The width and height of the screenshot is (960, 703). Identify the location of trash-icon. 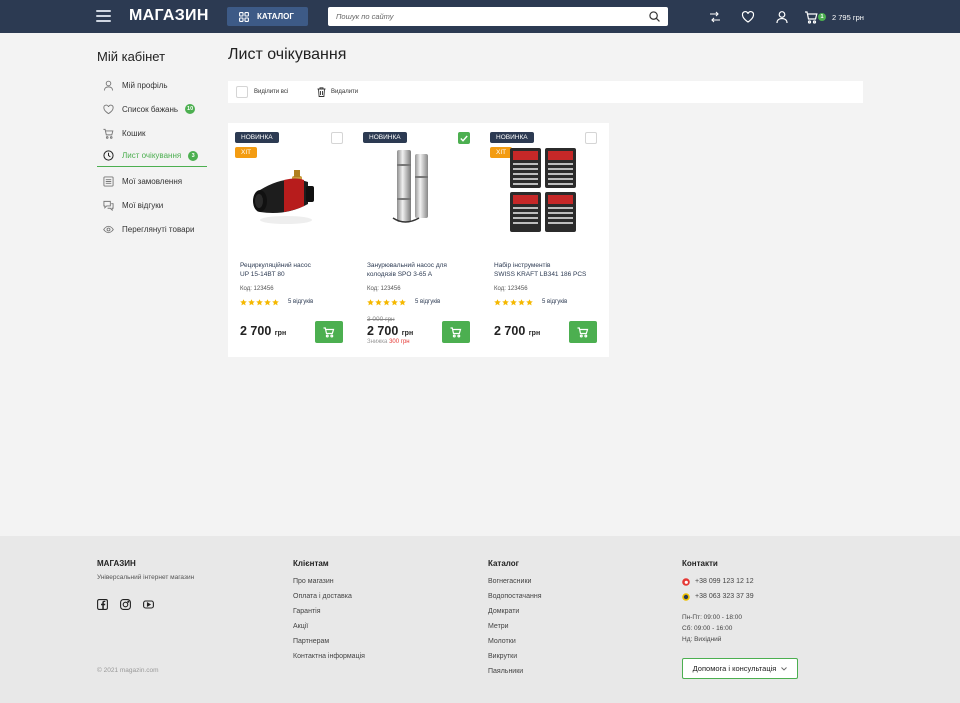
(321, 92).